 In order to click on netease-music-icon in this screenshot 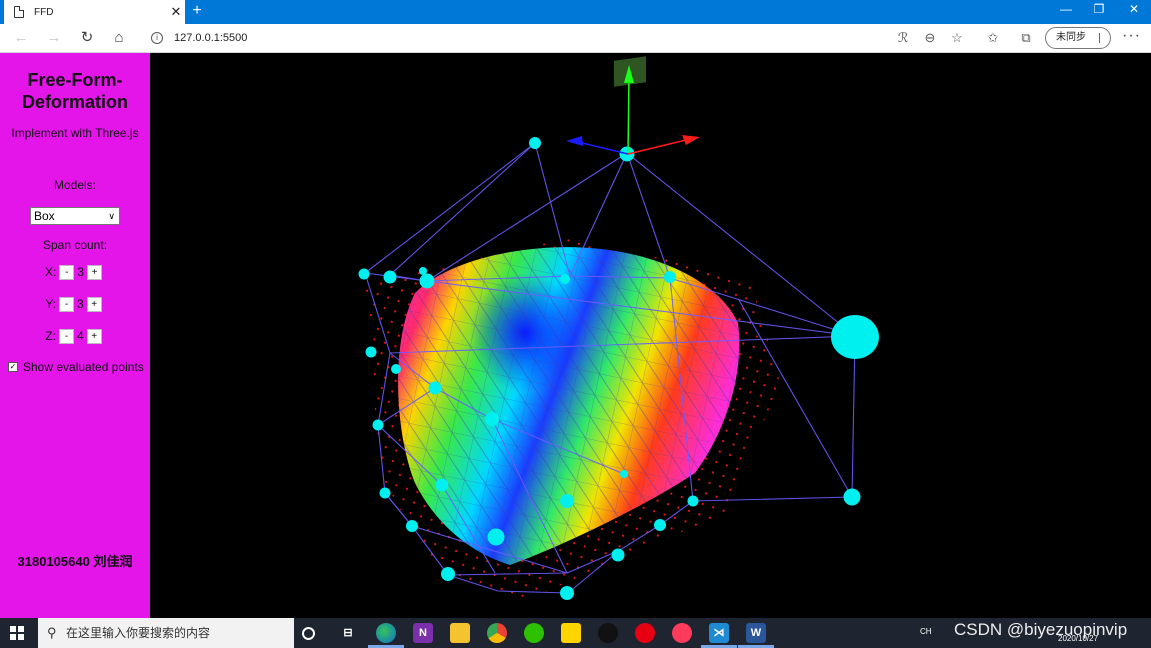, I will do `click(645, 633)`.